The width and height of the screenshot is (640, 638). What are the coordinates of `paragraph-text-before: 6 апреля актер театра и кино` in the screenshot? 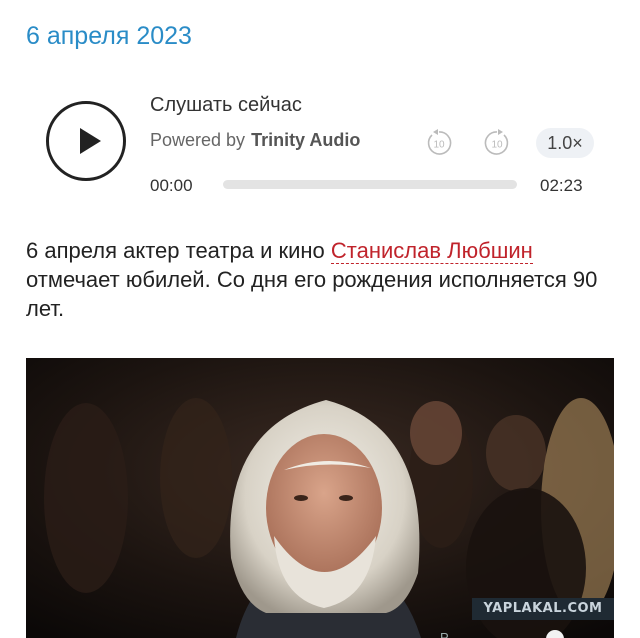 It's located at (178, 250).